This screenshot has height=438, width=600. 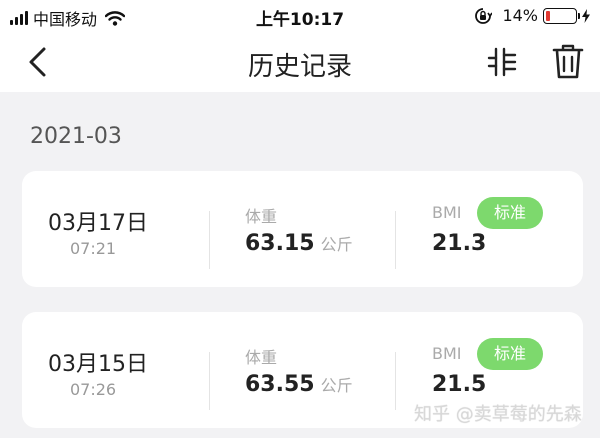 I want to click on weight-value: 63.55 公斤, so click(x=299, y=384).